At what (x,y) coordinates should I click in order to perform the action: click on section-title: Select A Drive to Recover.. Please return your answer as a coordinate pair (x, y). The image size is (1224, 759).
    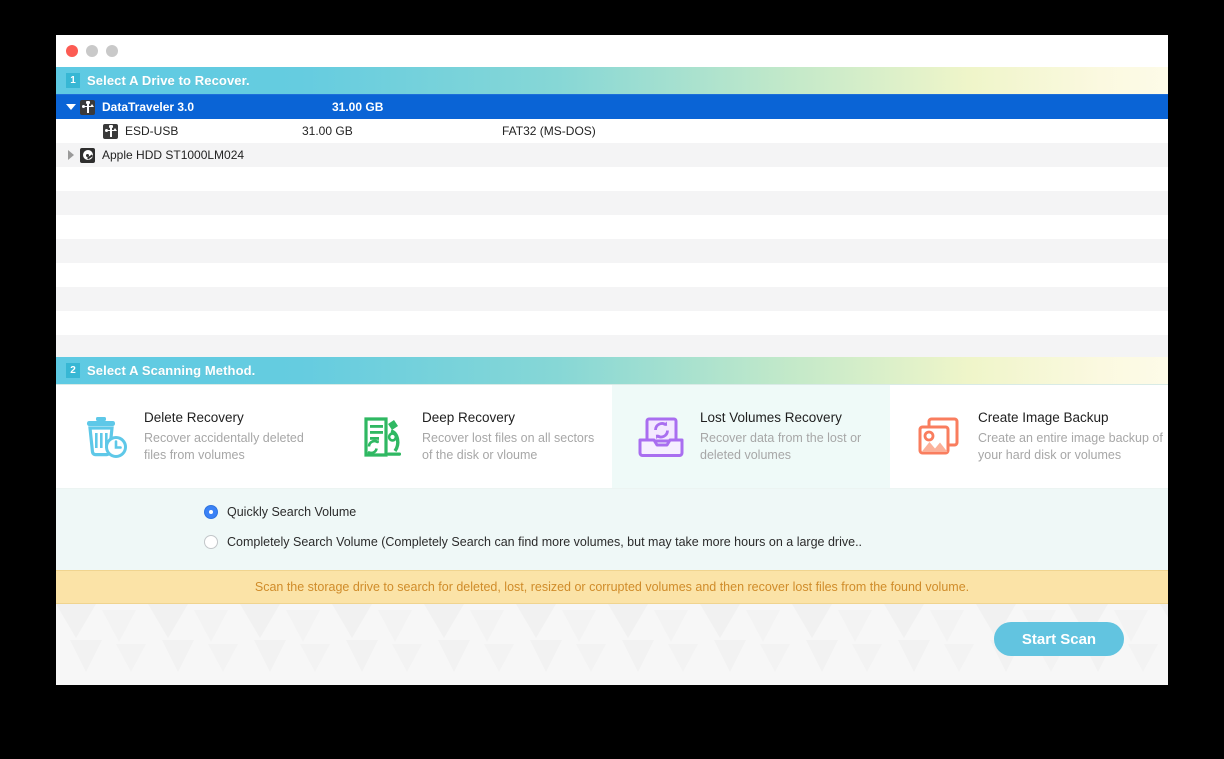
    Looking at the image, I should click on (168, 80).